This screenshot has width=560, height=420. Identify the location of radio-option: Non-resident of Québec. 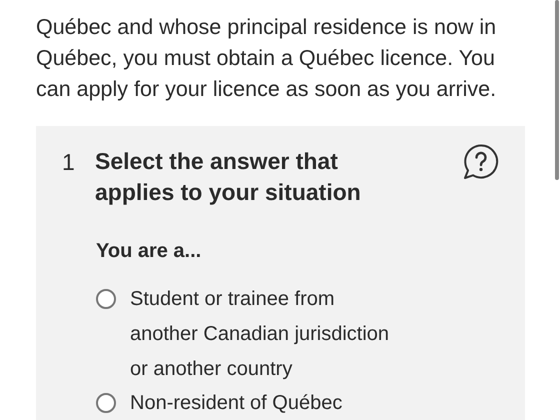
(310, 403).